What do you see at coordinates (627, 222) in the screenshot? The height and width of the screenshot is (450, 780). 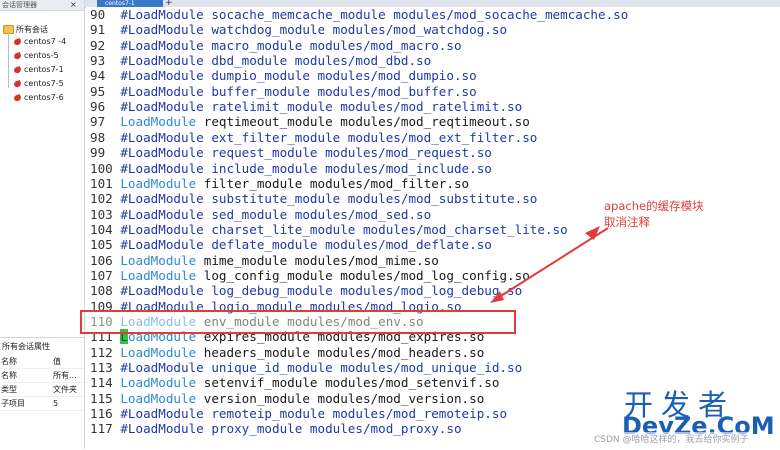 I see `annotation-line-2: 取消注释` at bounding box center [627, 222].